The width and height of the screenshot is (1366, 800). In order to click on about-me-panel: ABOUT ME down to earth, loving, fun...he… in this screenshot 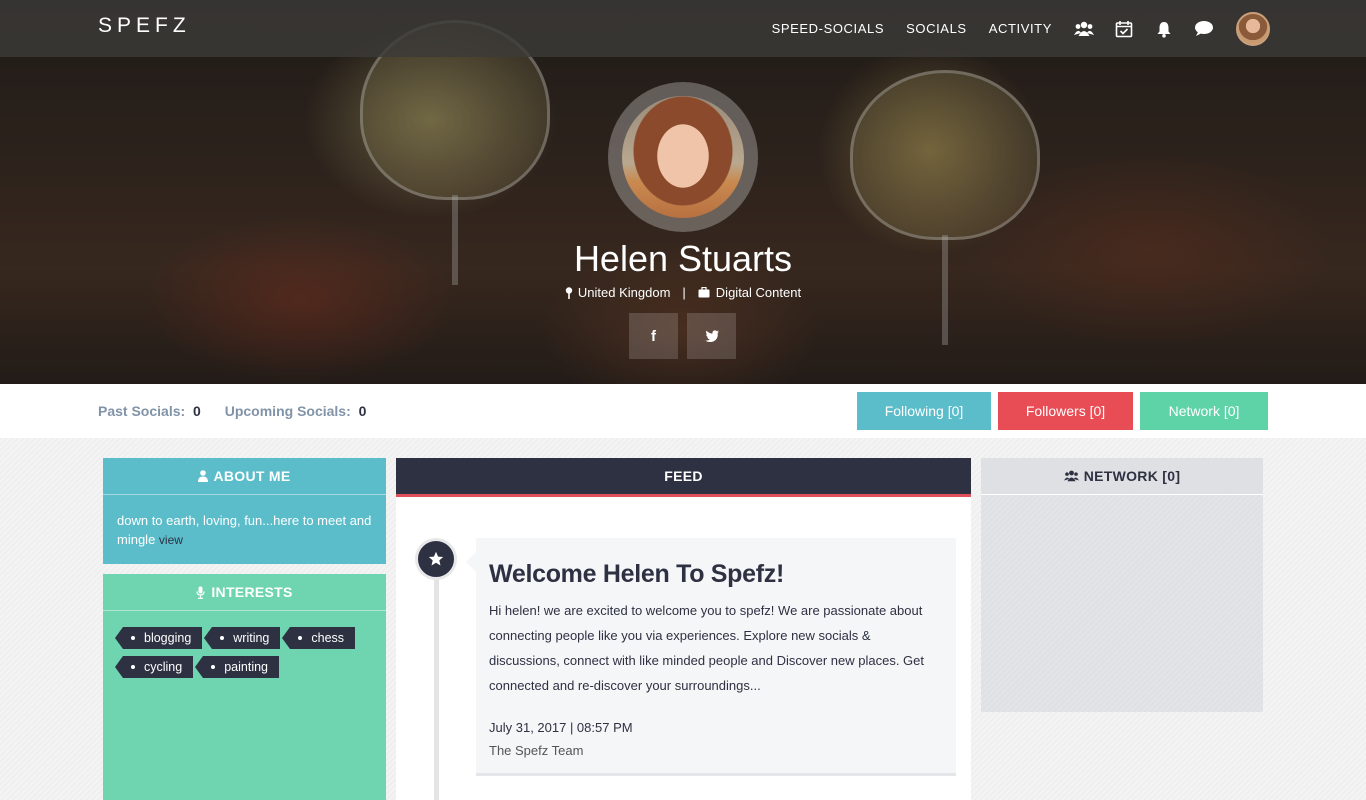, I will do `click(244, 511)`.